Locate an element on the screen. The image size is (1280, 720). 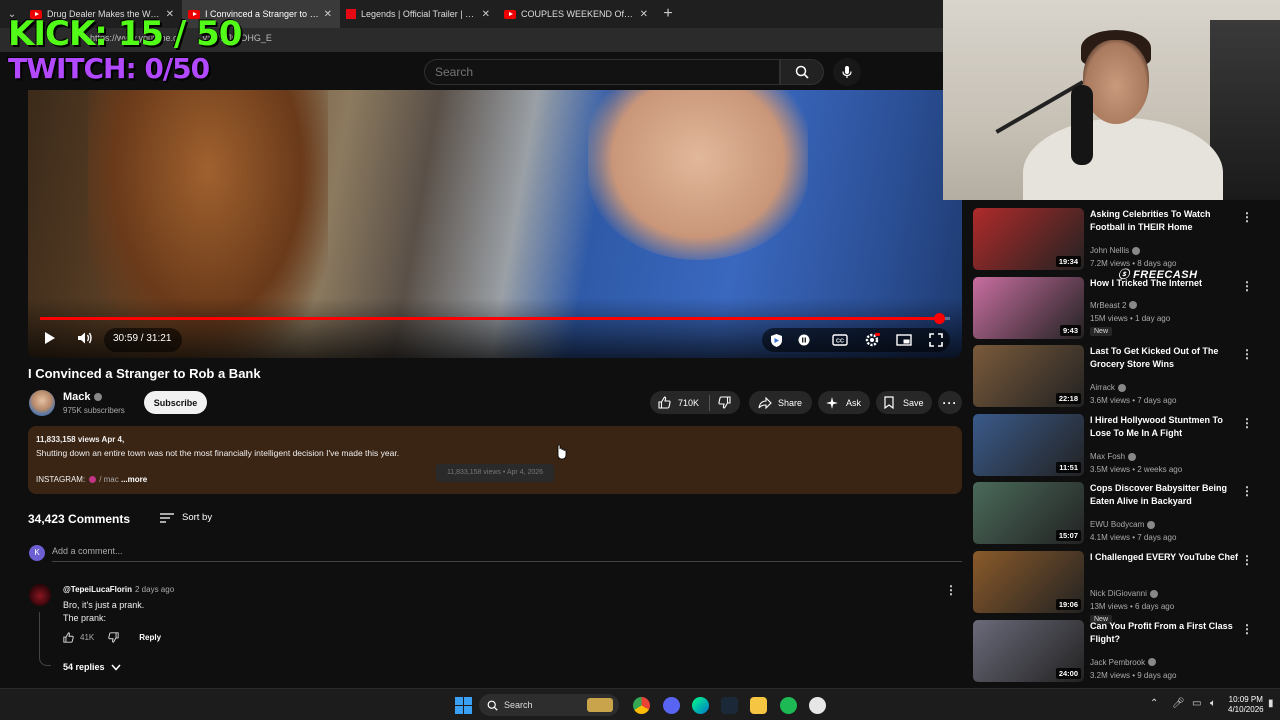
discord-icon is located at coordinates (671, 705).